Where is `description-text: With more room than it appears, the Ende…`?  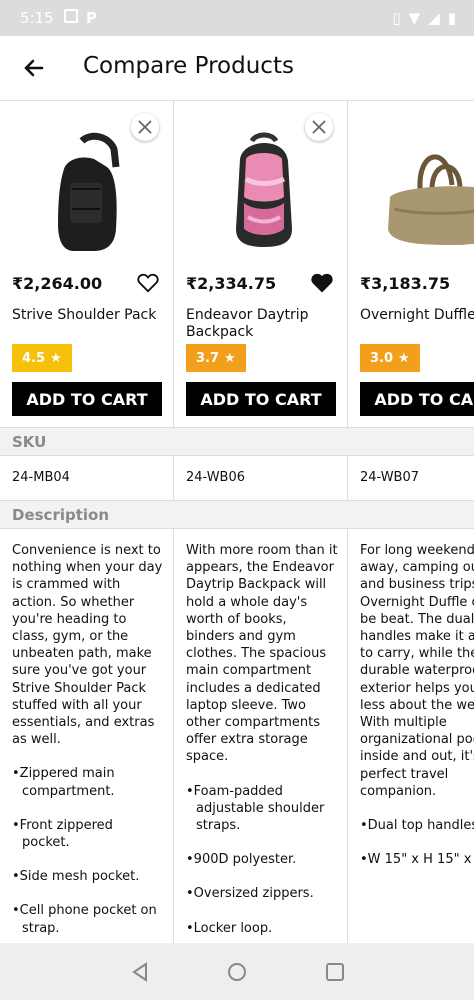
description-text: With more room than it appears, the Ende… is located at coordinates (262, 742).